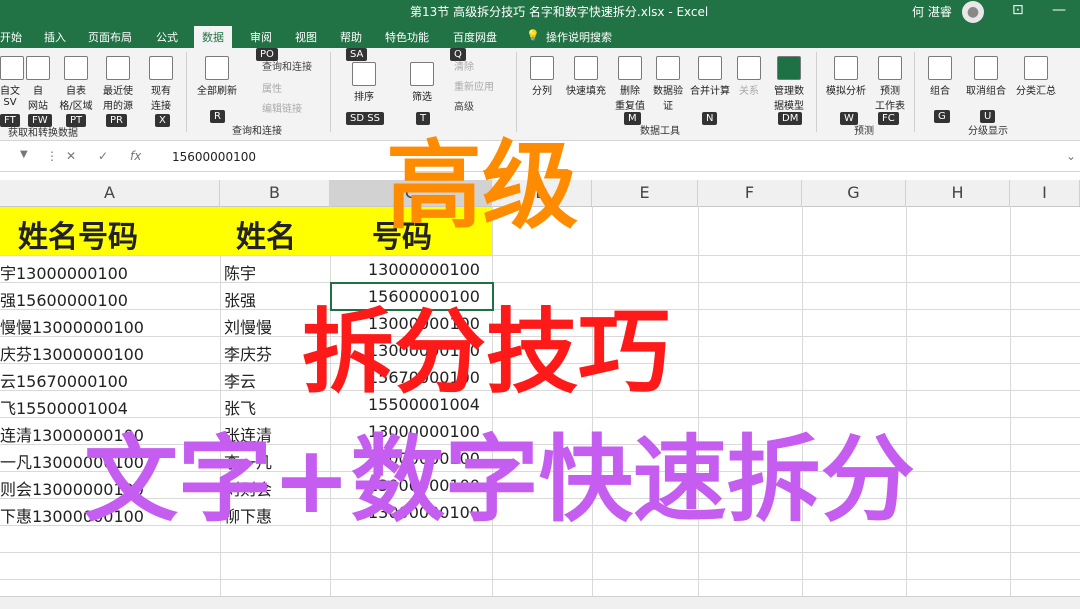 The width and height of the screenshot is (1080, 609). Describe the element at coordinates (11, 37) in the screenshot. I see `tab-home: 开始` at that location.